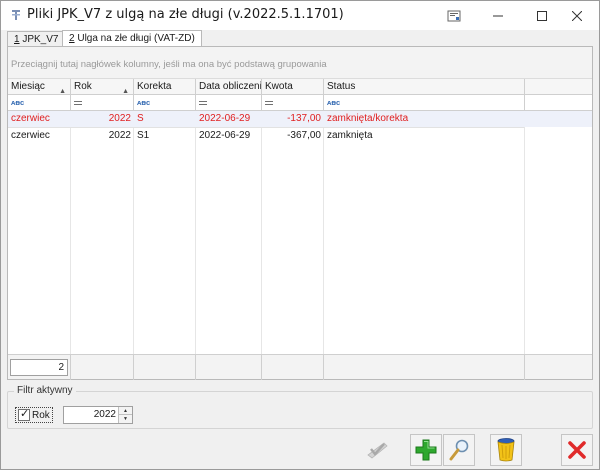  Describe the element at coordinates (125, 411) in the screenshot. I see `spin-up-button: ▲` at that location.